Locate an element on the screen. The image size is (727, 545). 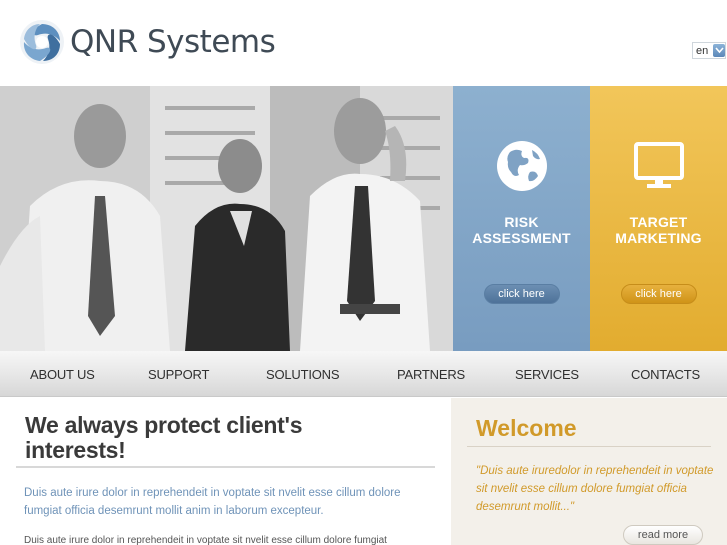
nav-services: SERVICES is located at coordinates (547, 374).